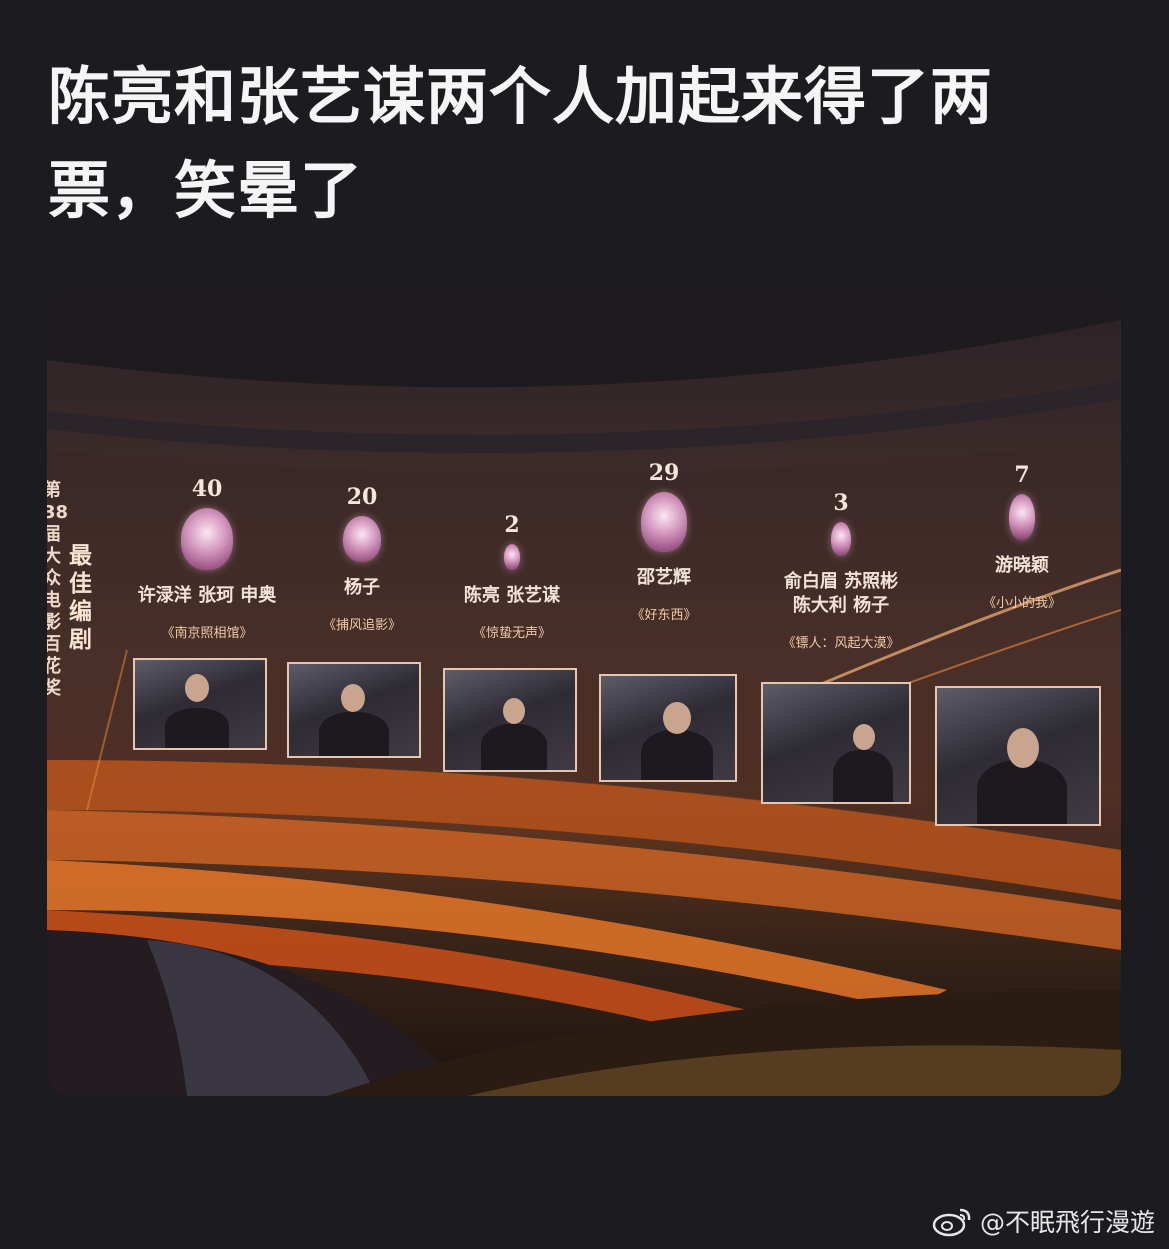  Describe the element at coordinates (521, 143) in the screenshot. I see `post-title: 陈亮和张艺谋两个人加起来得了两票，笑晕了` at that location.